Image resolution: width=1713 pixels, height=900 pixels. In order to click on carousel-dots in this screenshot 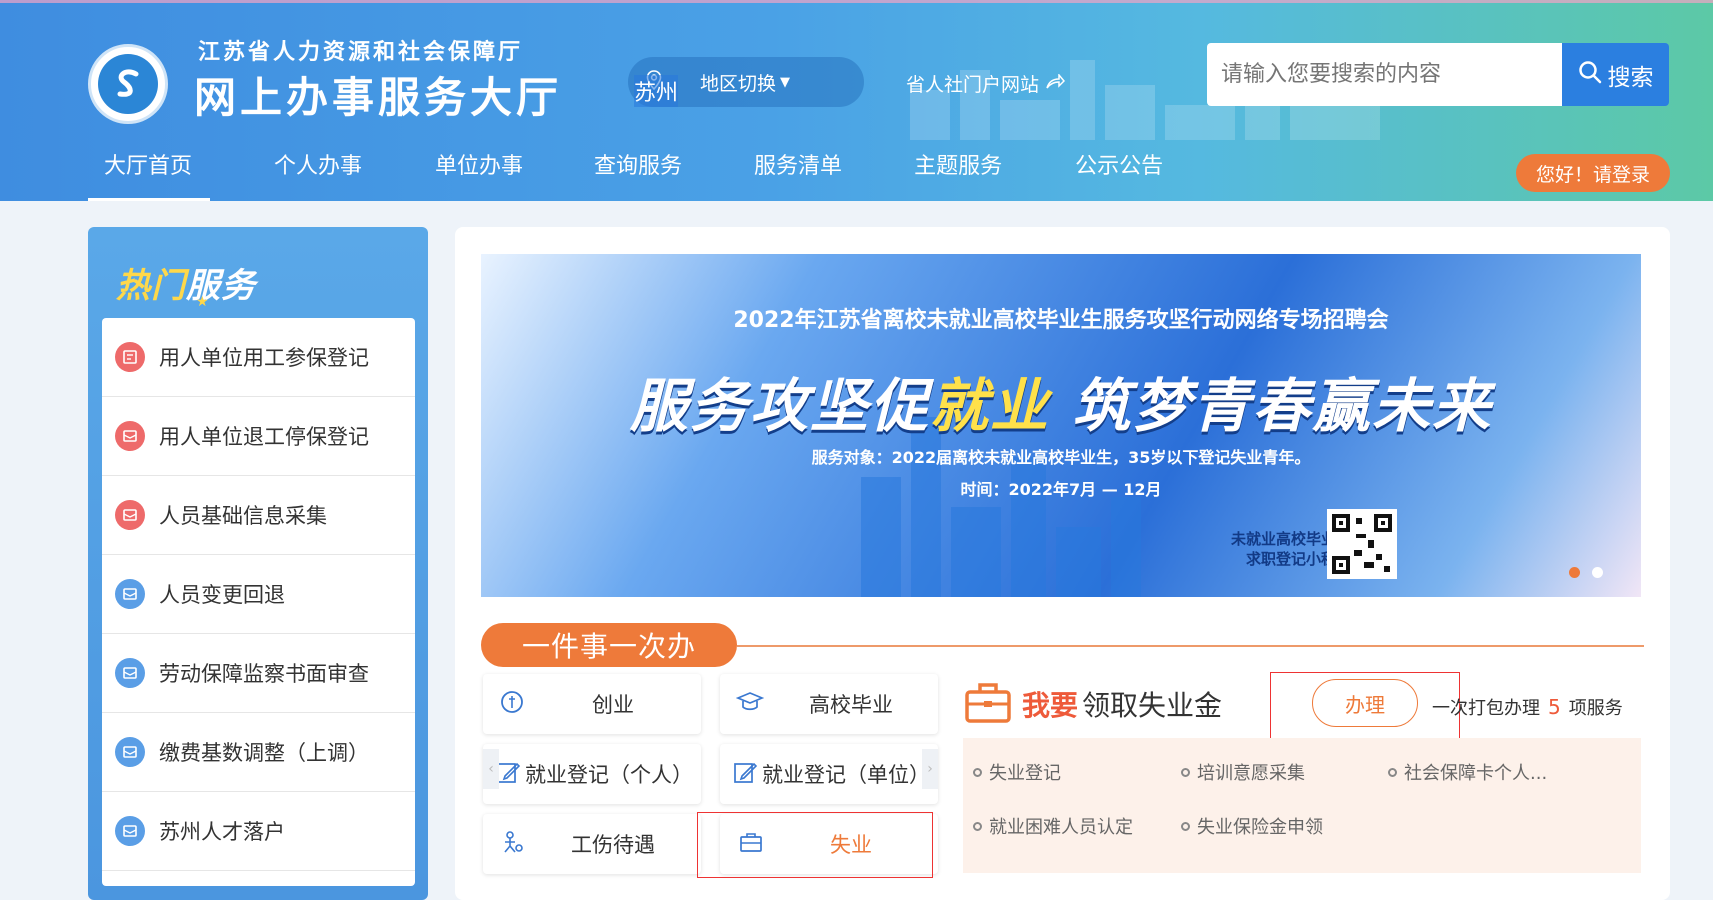, I will do `click(1586, 572)`.